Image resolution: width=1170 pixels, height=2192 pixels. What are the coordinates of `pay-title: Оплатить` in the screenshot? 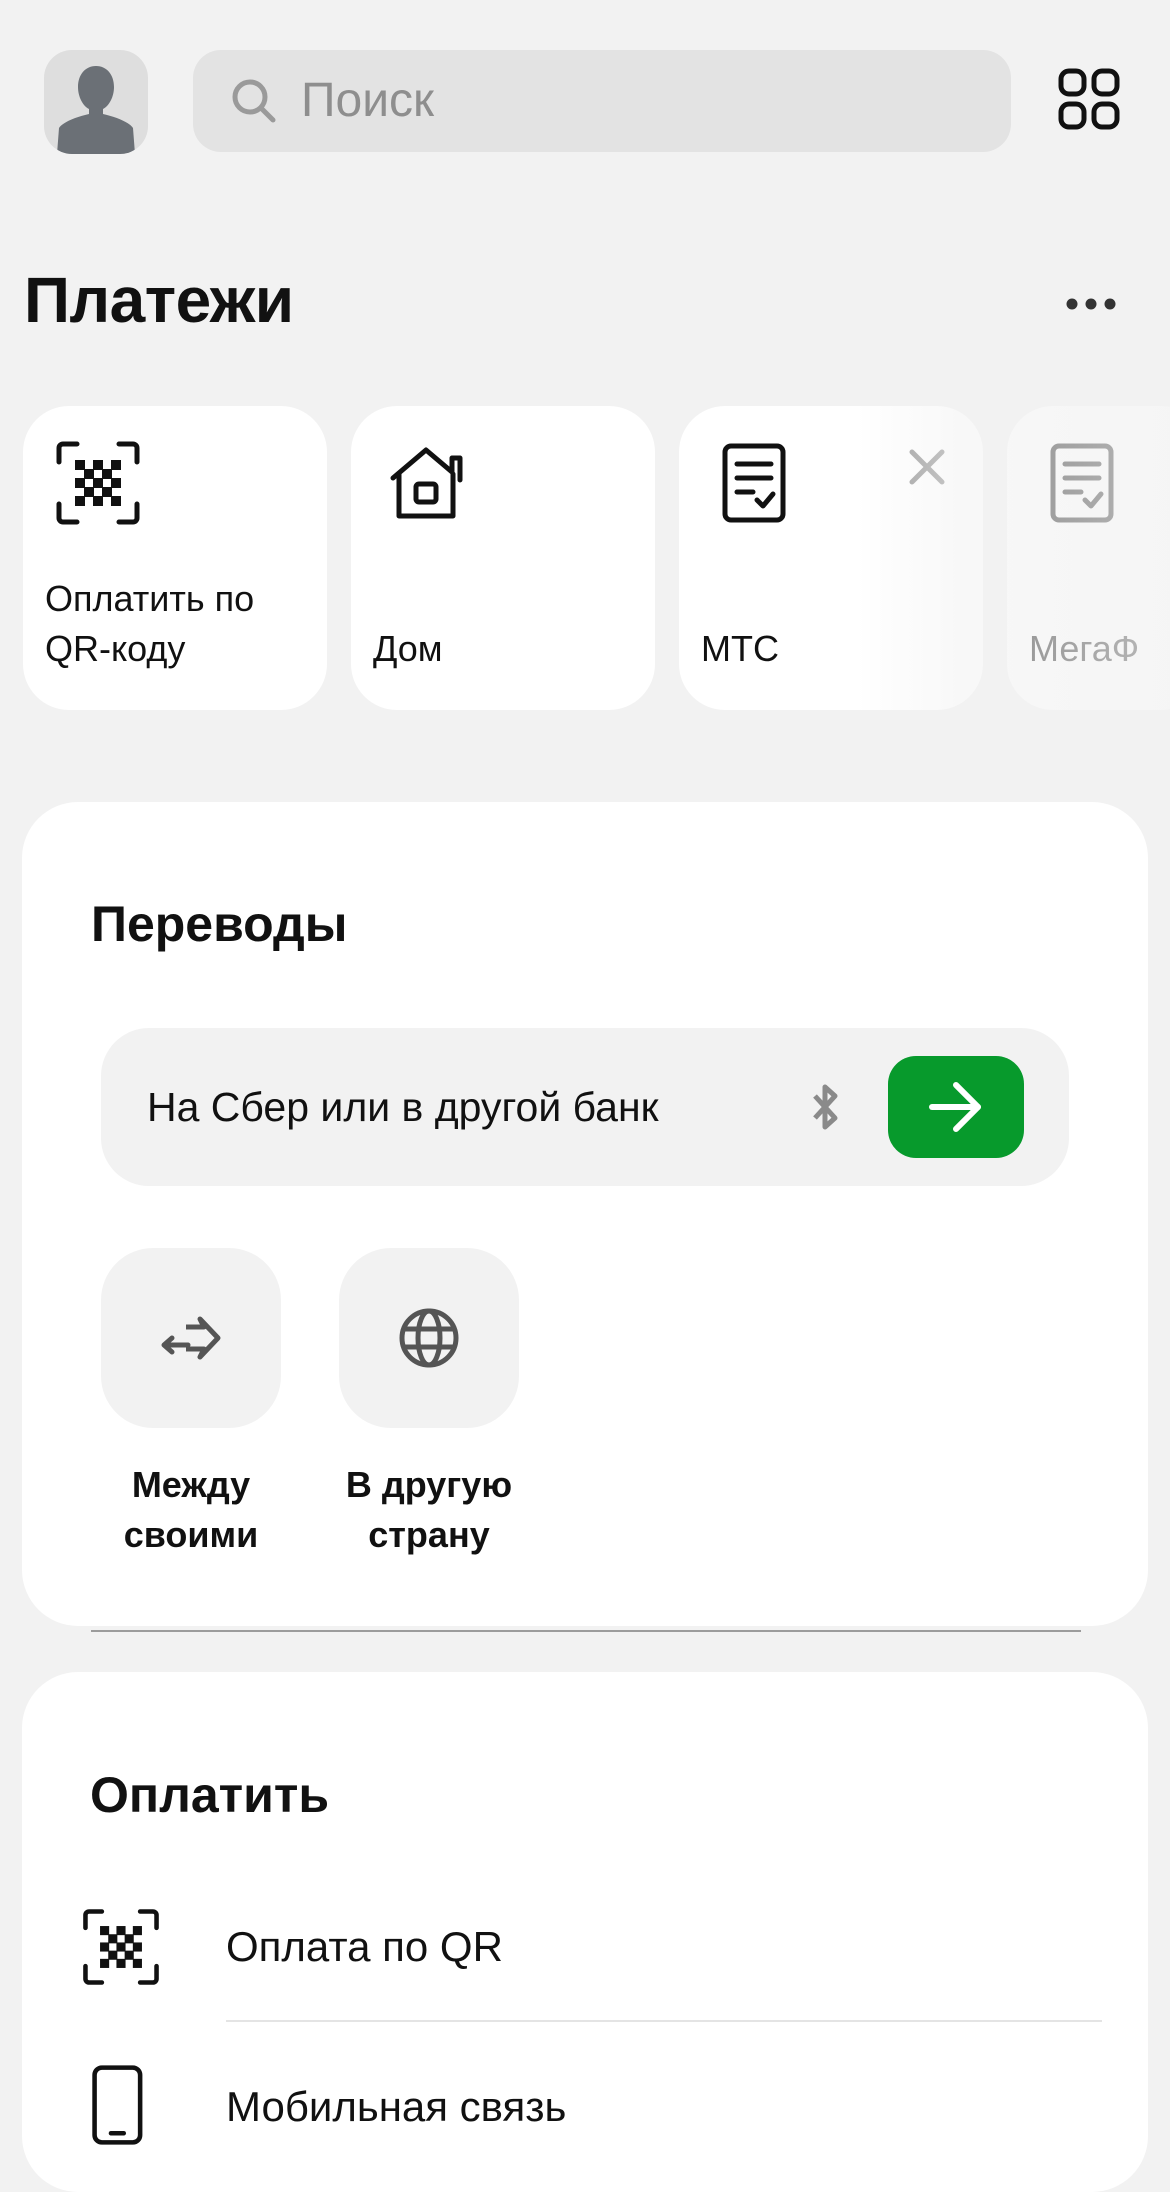 It's located at (210, 1795).